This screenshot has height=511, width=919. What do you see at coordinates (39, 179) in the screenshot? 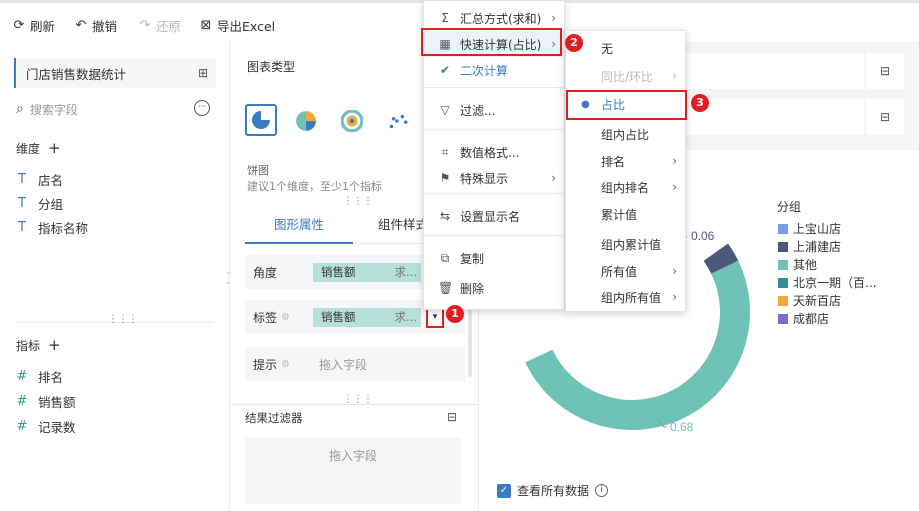
I see `dimension-field: T 店名` at bounding box center [39, 179].